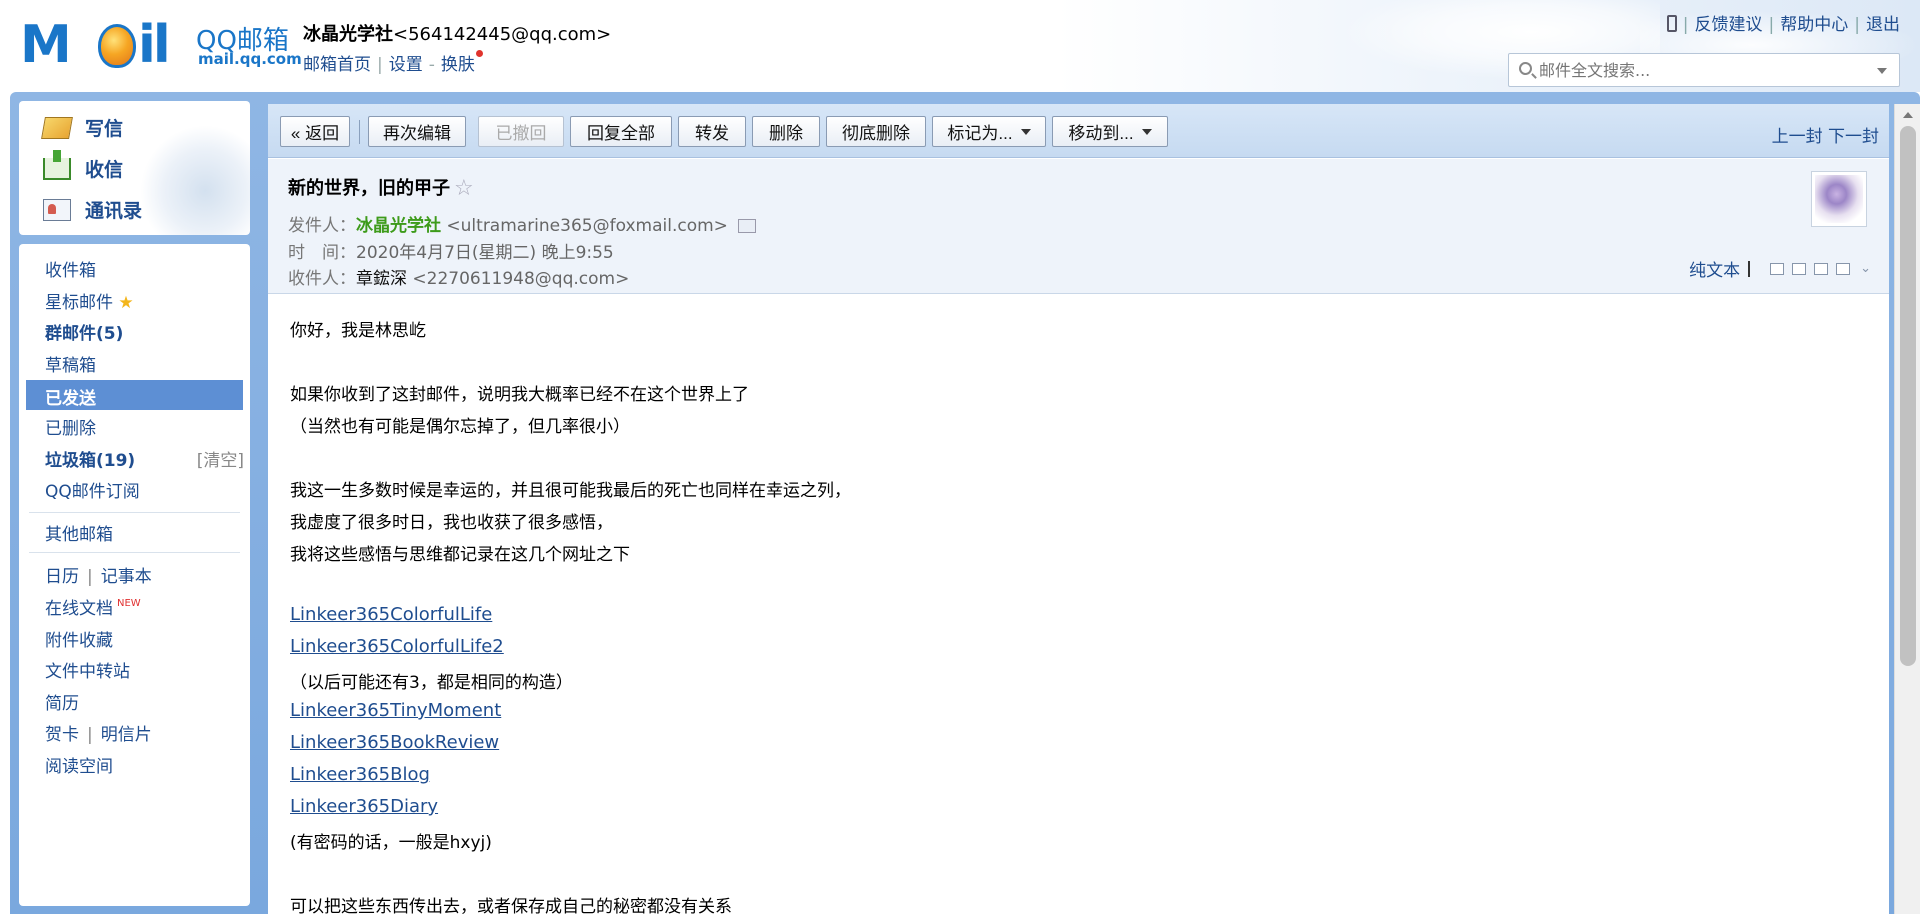 The image size is (1920, 914). I want to click on contact-card-icon, so click(746, 226).